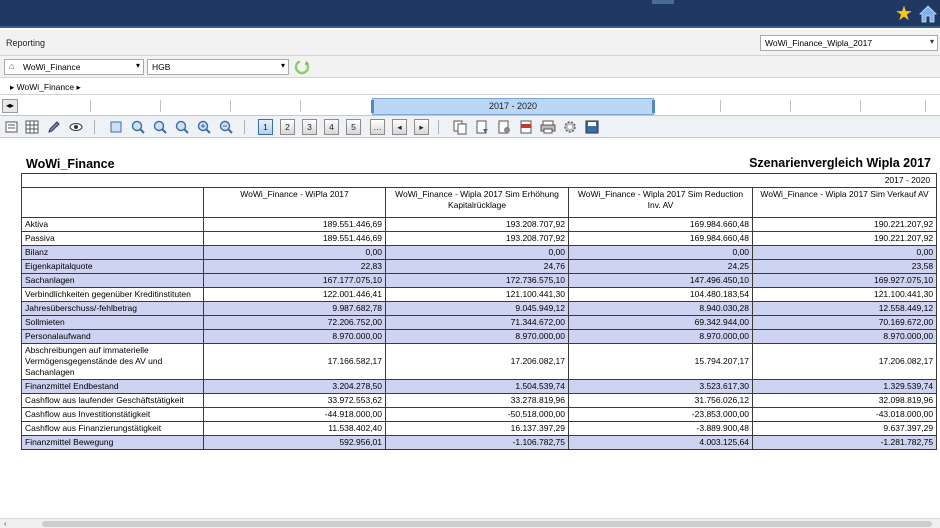 This screenshot has height=528, width=940. What do you see at coordinates (660, 414) in the screenshot?
I see `table-cell: -23.853.000,00` at bounding box center [660, 414].